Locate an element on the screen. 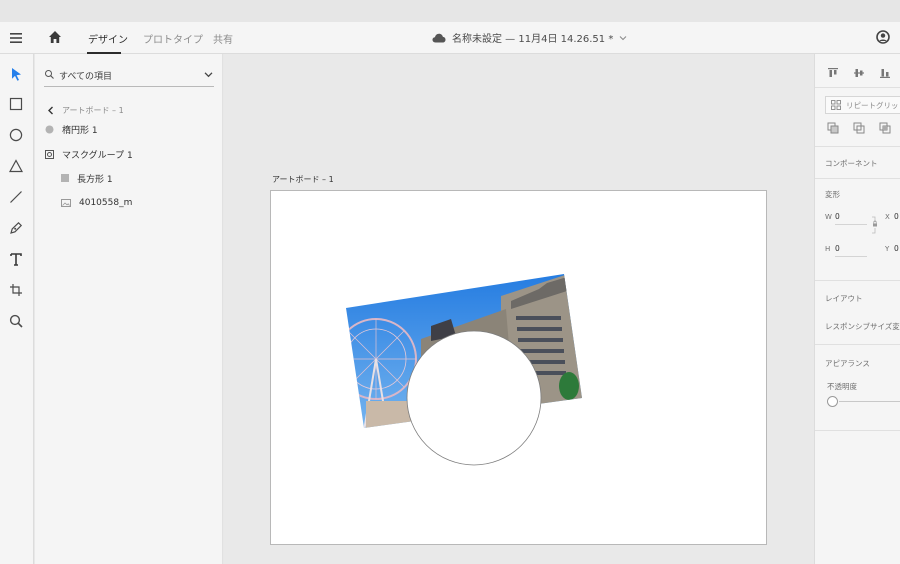 Image resolution: width=900 pixels, height=564 pixels. responsive-resize-toggle: レスポンシブサイズ変更 is located at coordinates (862, 326).